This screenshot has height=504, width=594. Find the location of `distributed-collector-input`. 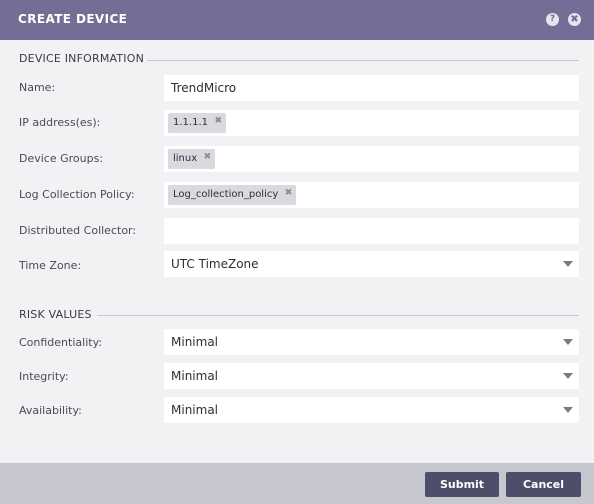

distributed-collector-input is located at coordinates (371, 231).